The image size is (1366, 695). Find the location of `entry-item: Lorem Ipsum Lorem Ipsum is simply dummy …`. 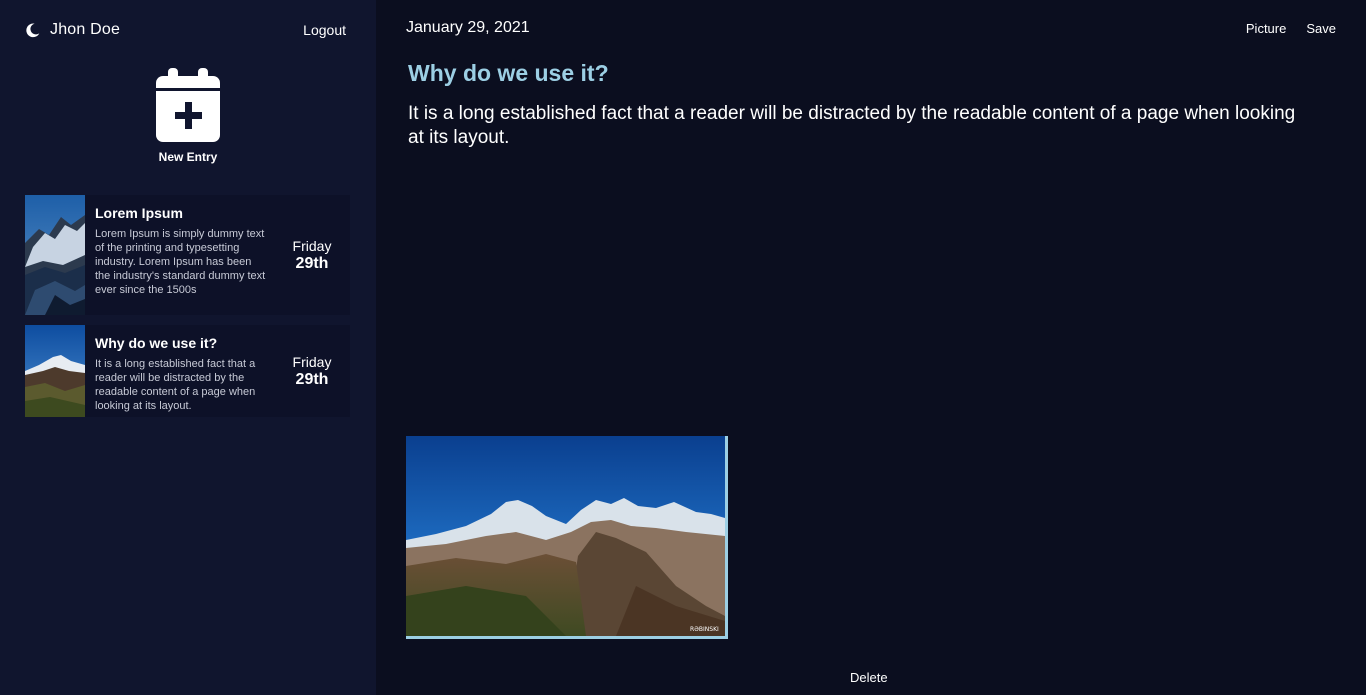

entry-item: Lorem Ipsum Lorem Ipsum is simply dummy … is located at coordinates (187, 255).